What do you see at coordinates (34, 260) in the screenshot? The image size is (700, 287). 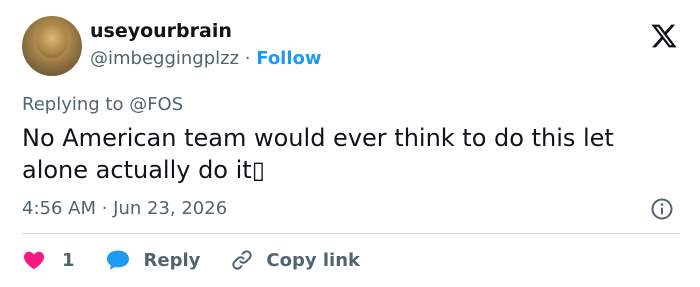 I see `heart-icon` at bounding box center [34, 260].